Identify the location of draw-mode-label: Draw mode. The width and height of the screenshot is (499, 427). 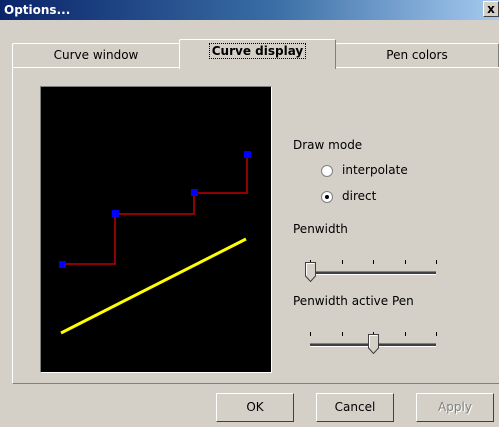
(328, 145).